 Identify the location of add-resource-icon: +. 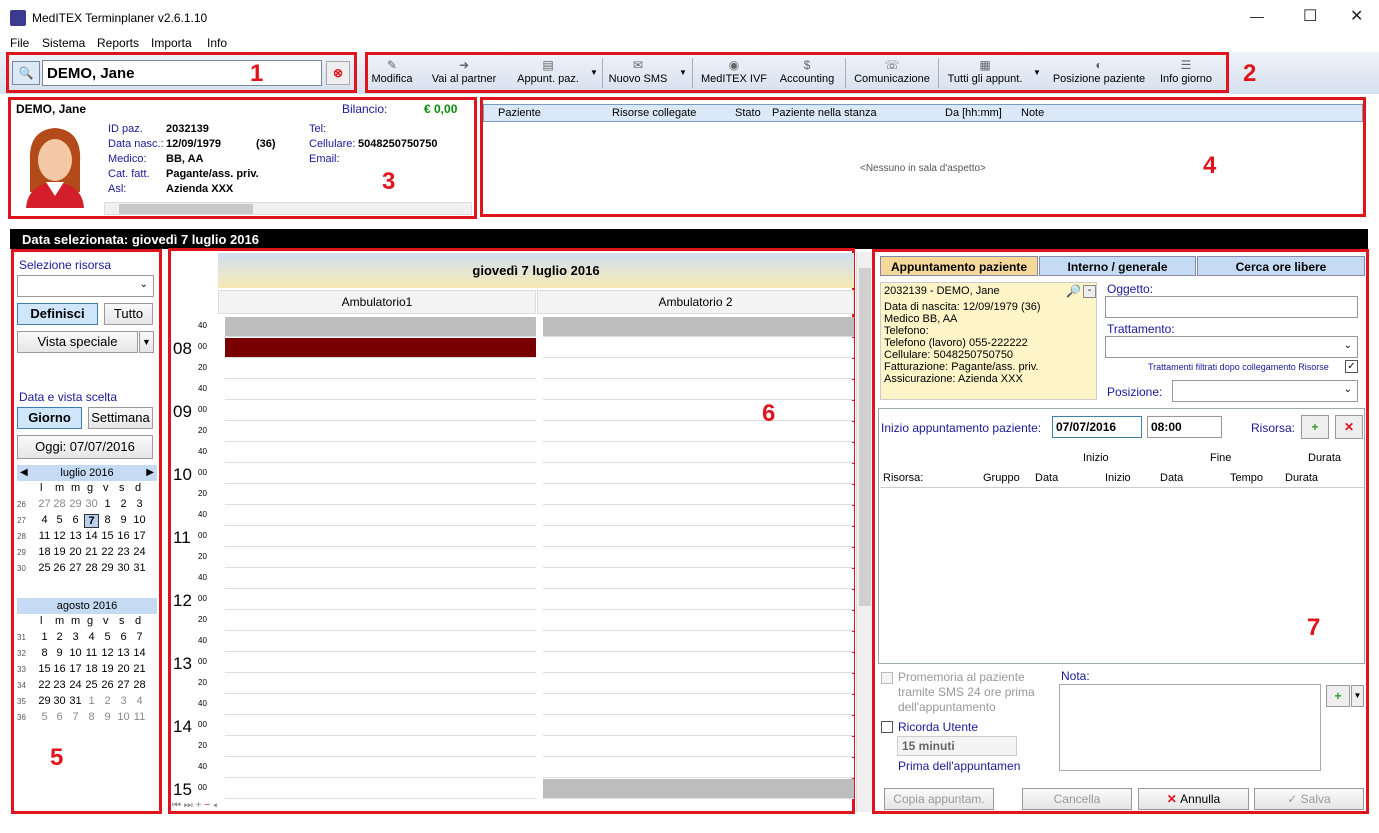
(1315, 427).